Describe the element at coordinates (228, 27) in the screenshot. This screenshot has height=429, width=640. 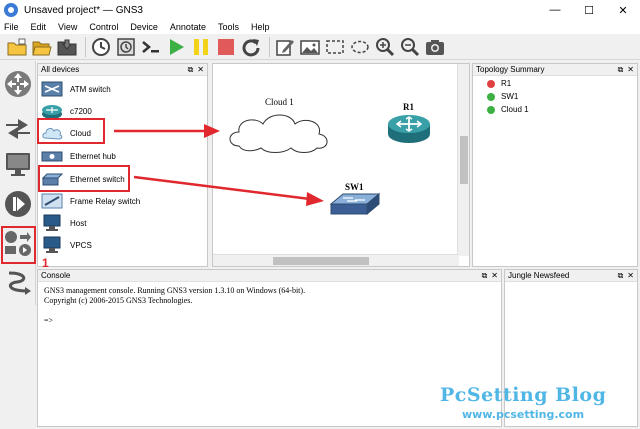
I see `menu-tools: Tools` at that location.